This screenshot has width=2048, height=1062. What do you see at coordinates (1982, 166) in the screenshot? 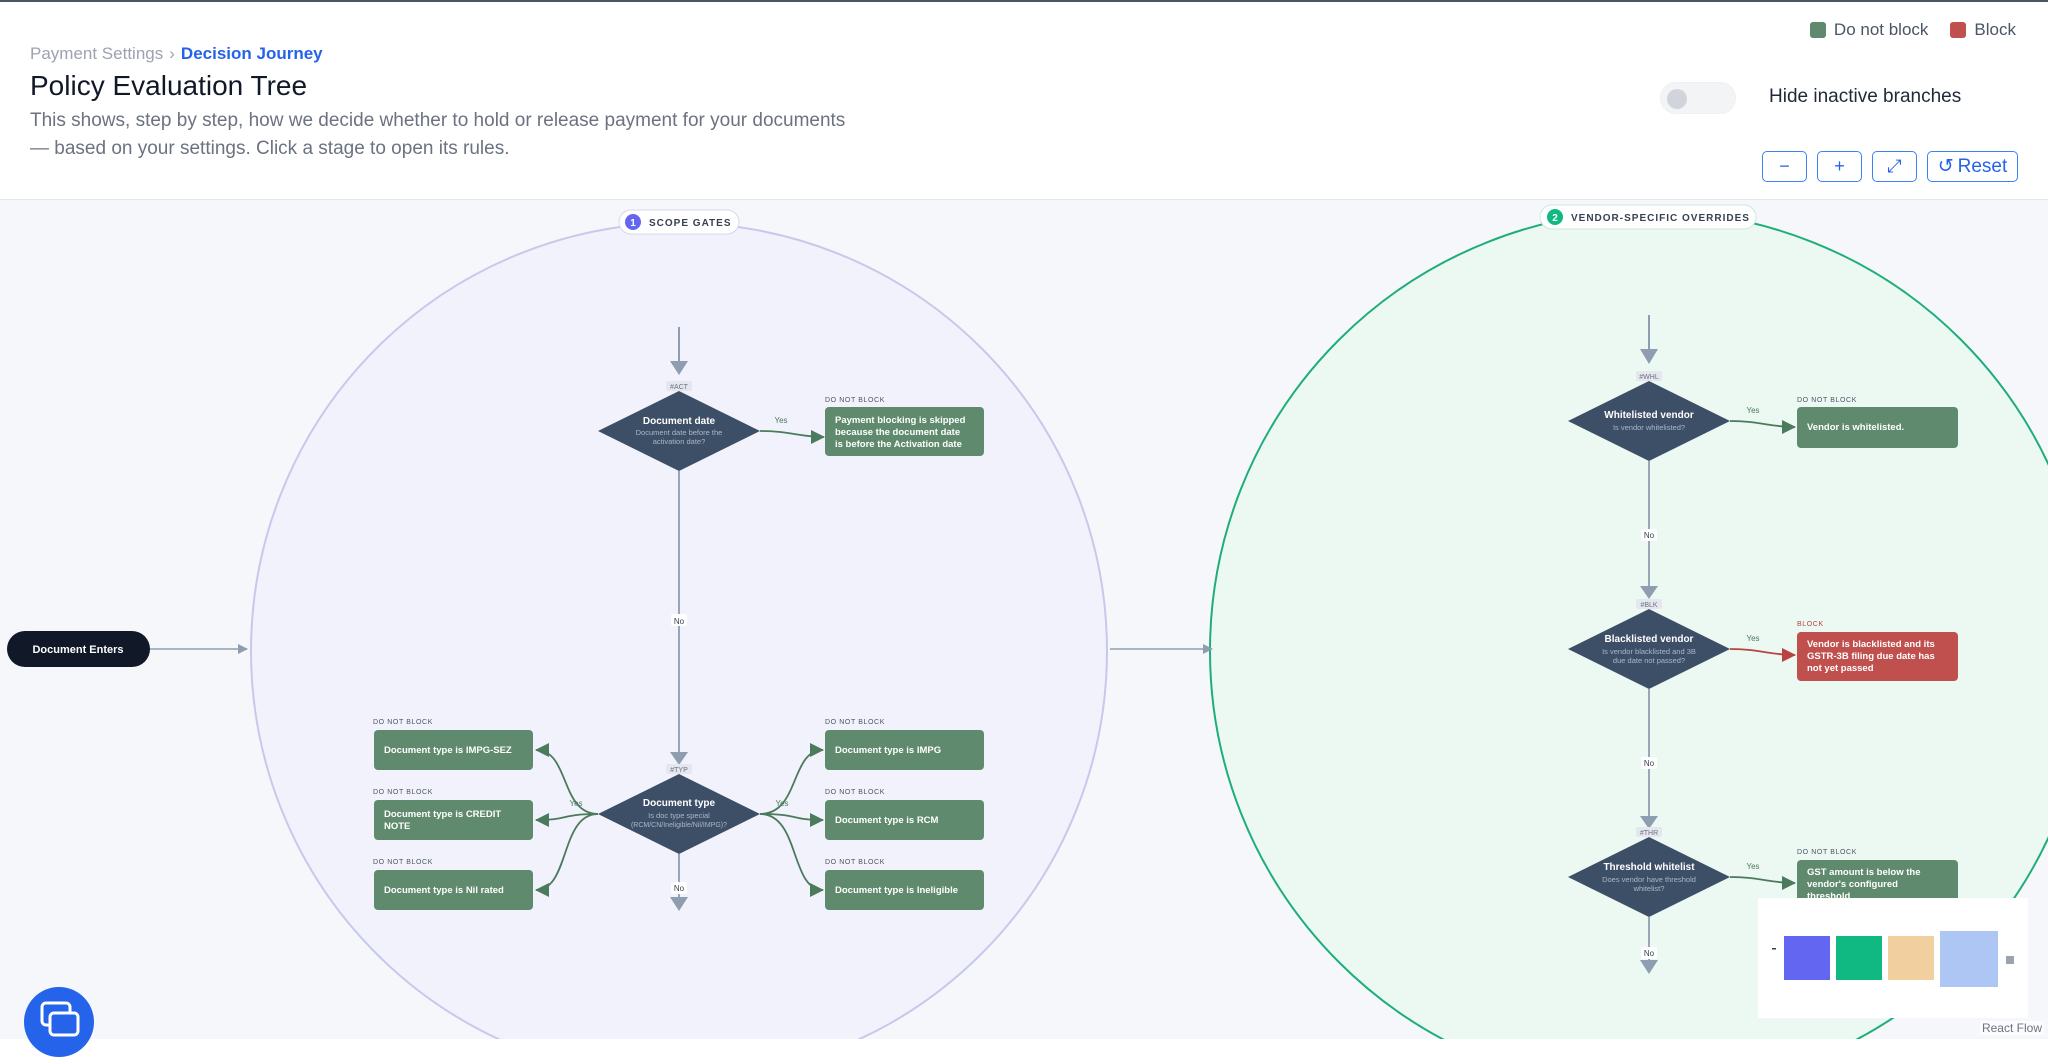
I see `reset-label: Reset` at bounding box center [1982, 166].